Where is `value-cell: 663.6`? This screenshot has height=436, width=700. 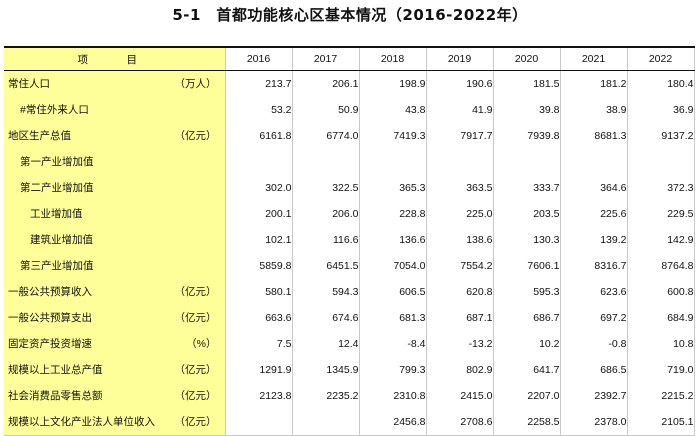 value-cell: 663.6 is located at coordinates (259, 318).